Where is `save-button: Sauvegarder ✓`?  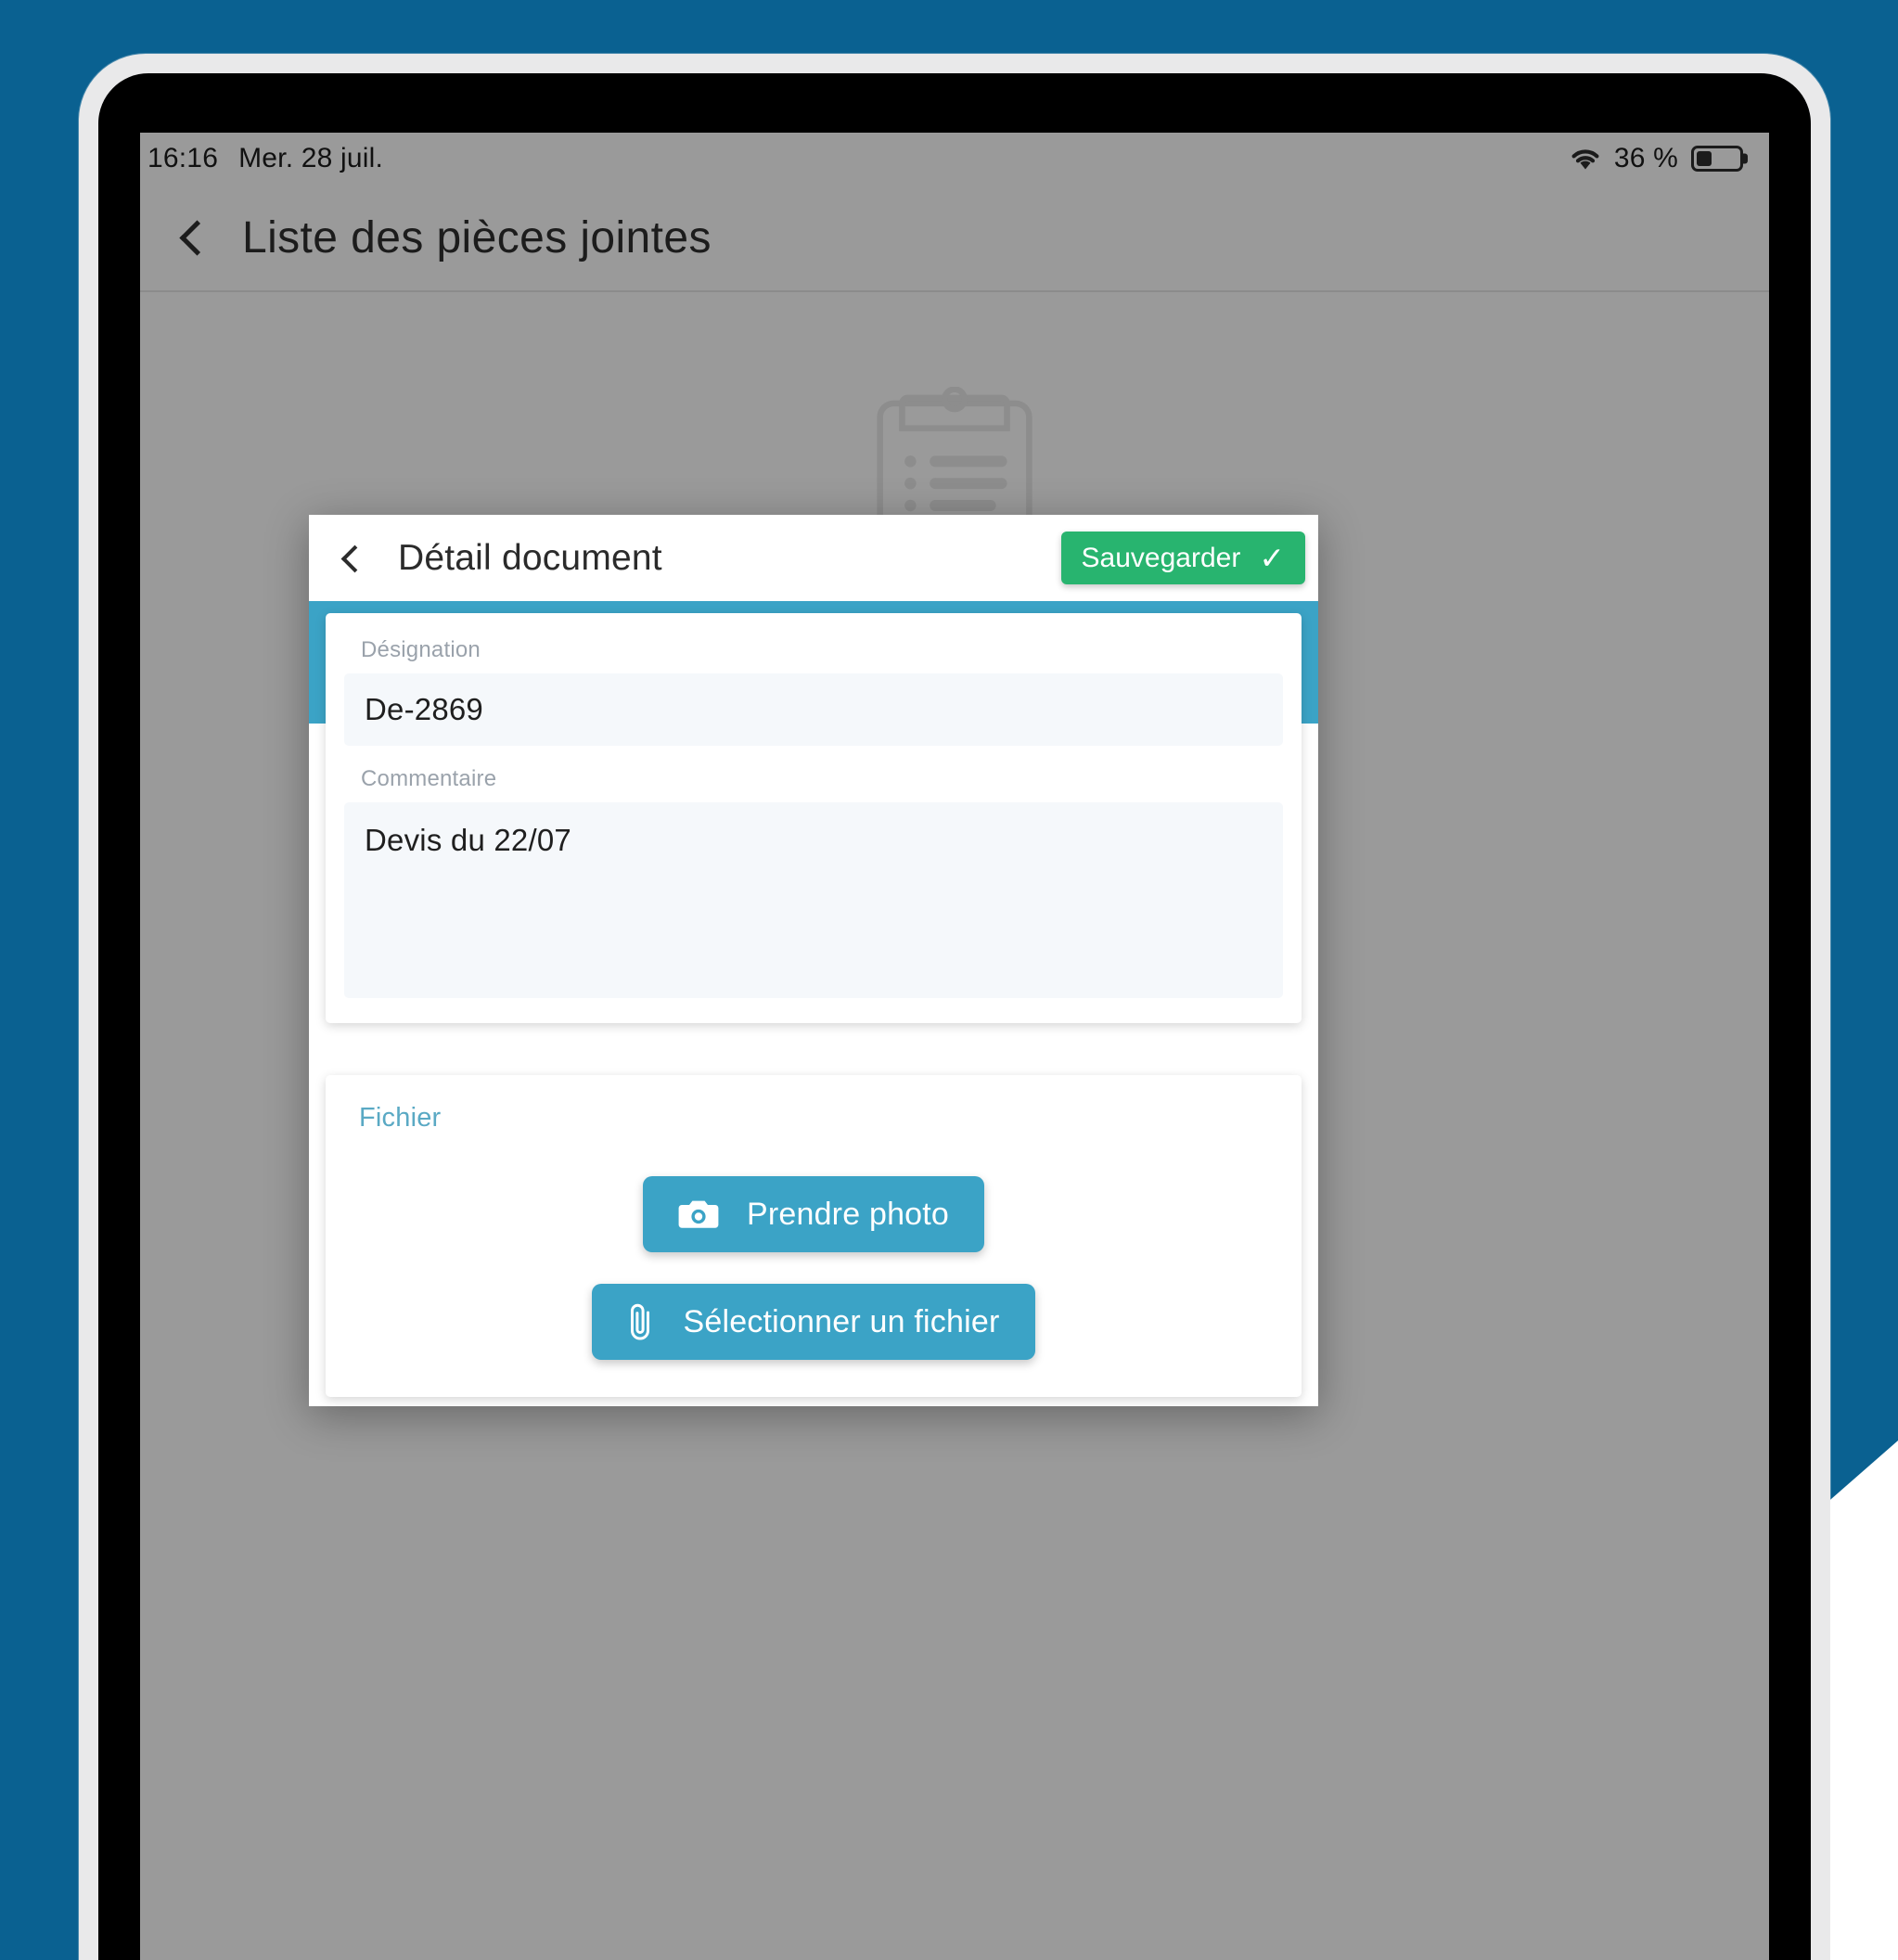 save-button: Sauvegarder ✓ is located at coordinates (1182, 558).